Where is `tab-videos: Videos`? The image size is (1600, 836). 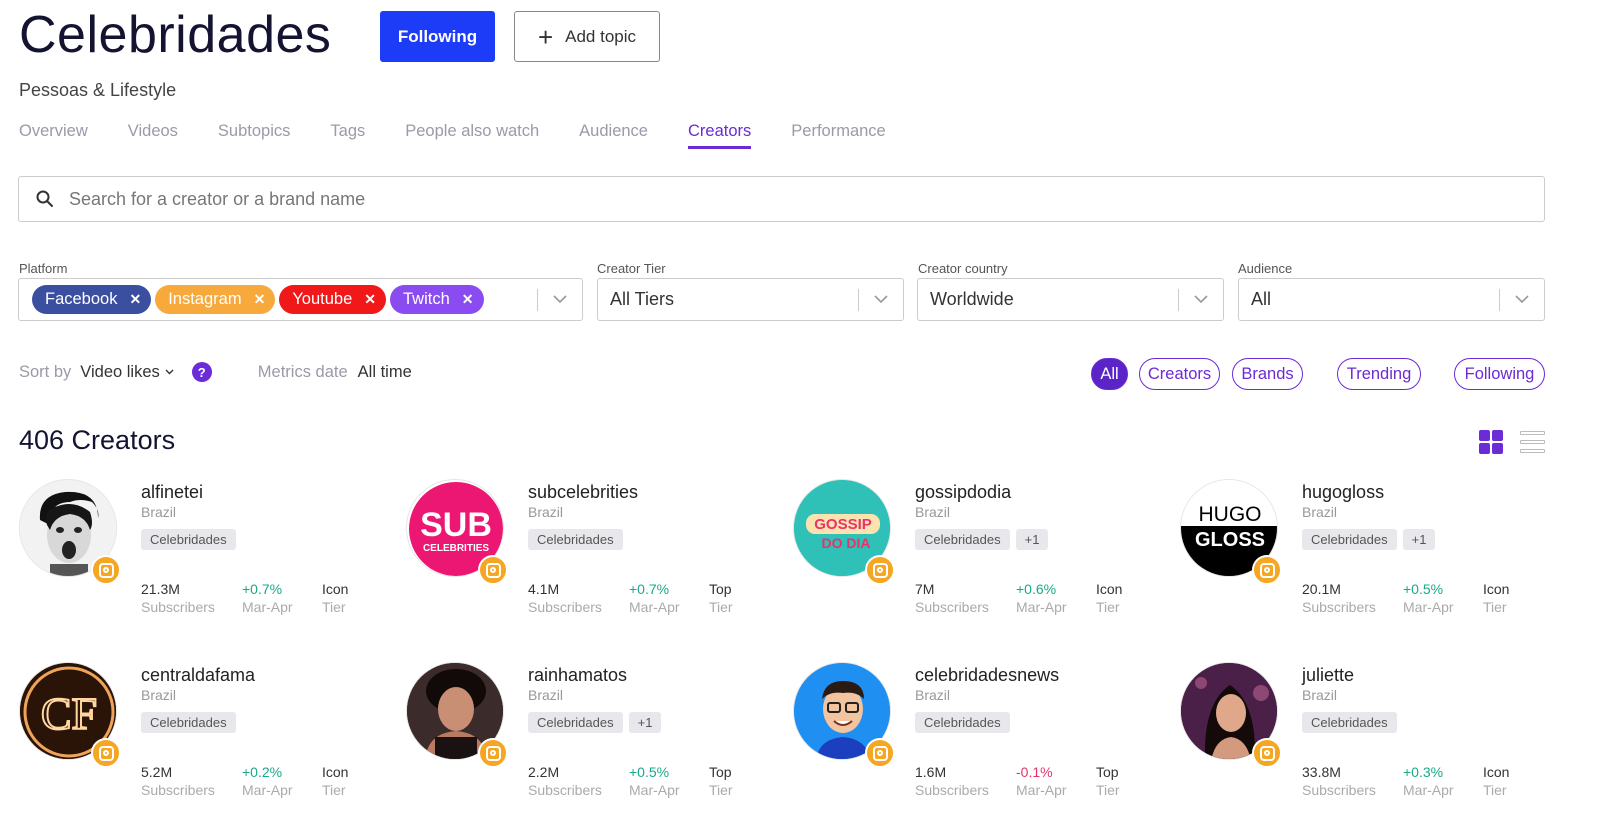 tab-videos: Videos is located at coordinates (153, 135).